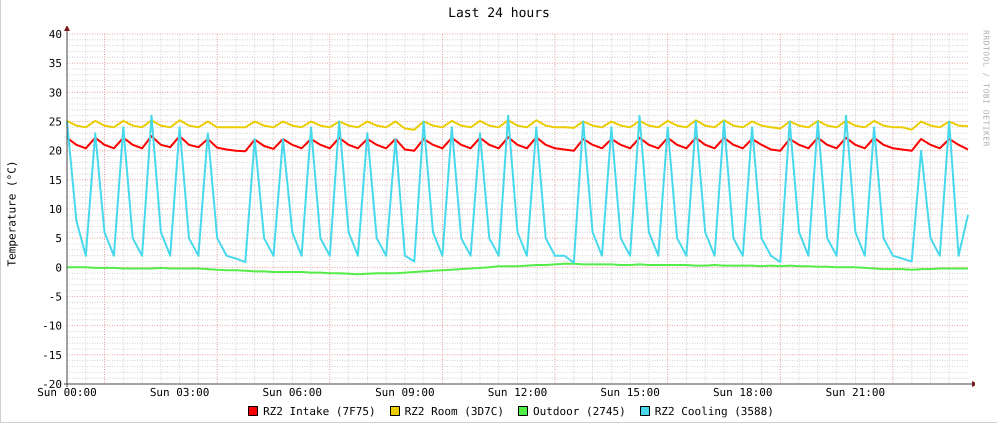 This screenshot has height=423, width=997. Describe the element at coordinates (52, 355) in the screenshot. I see `axis-tick-label: -15` at that location.